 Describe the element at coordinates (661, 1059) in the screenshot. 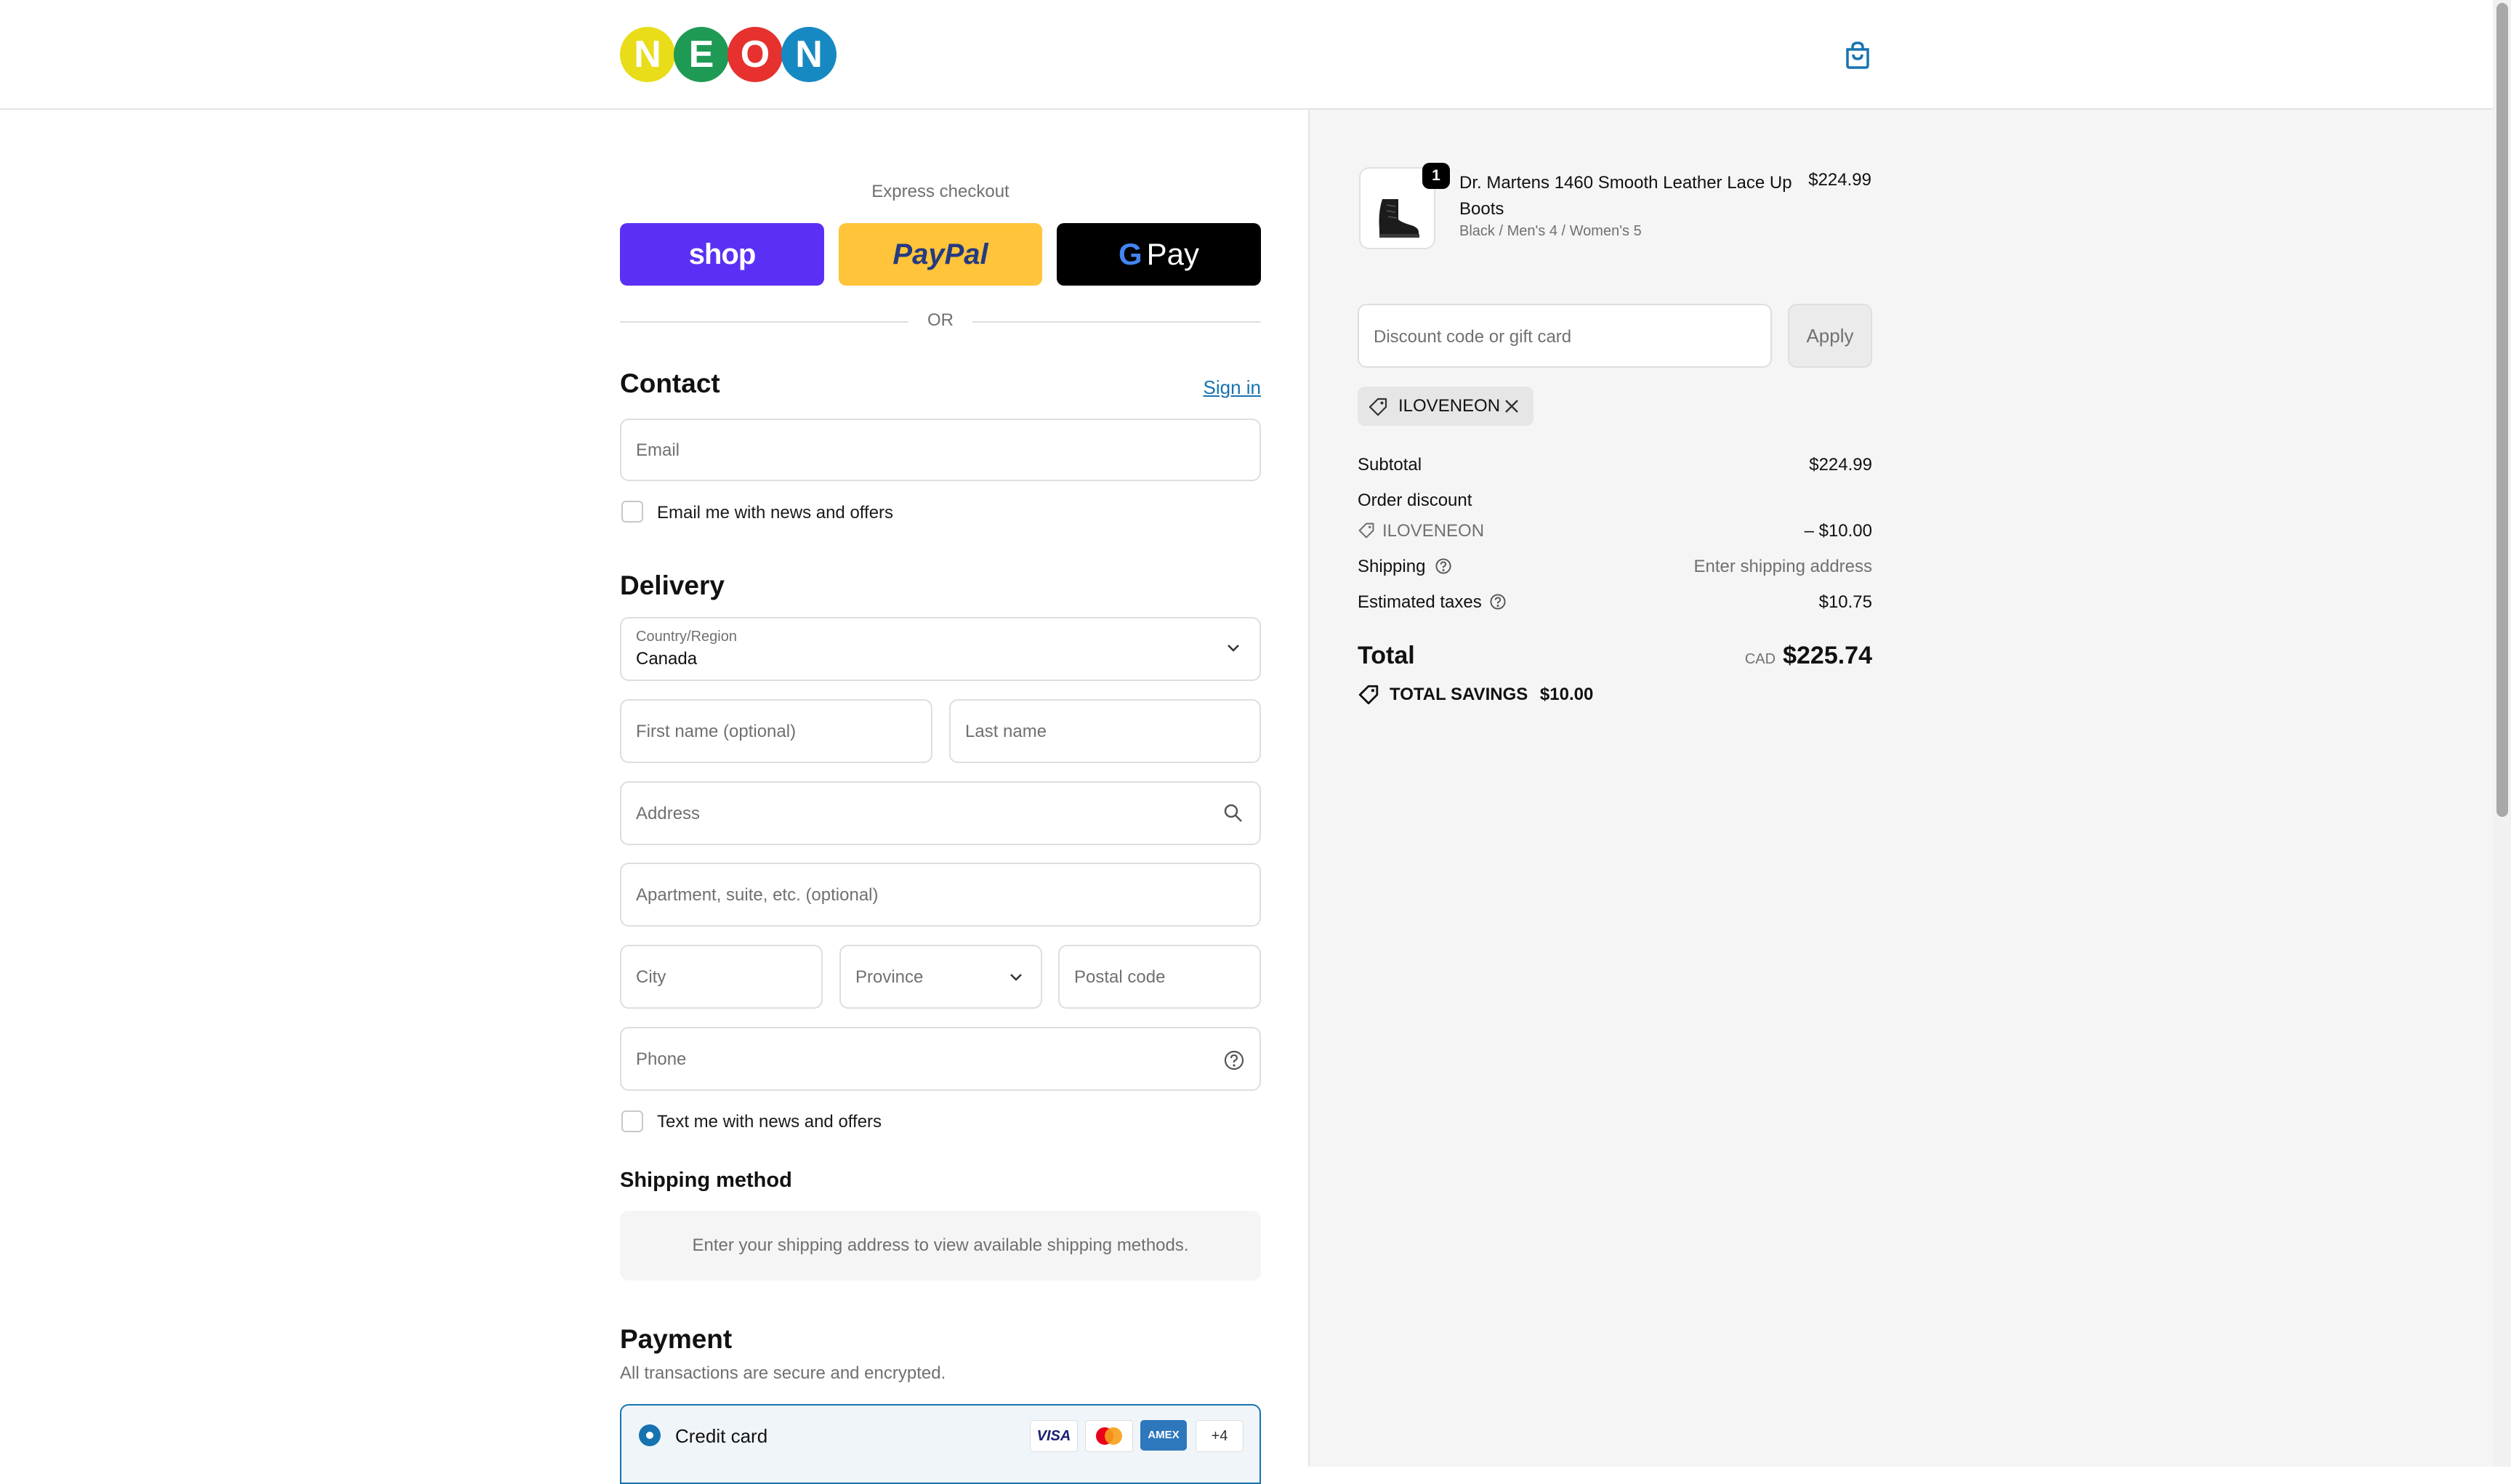

I see `phone-placeholder: Phone` at that location.